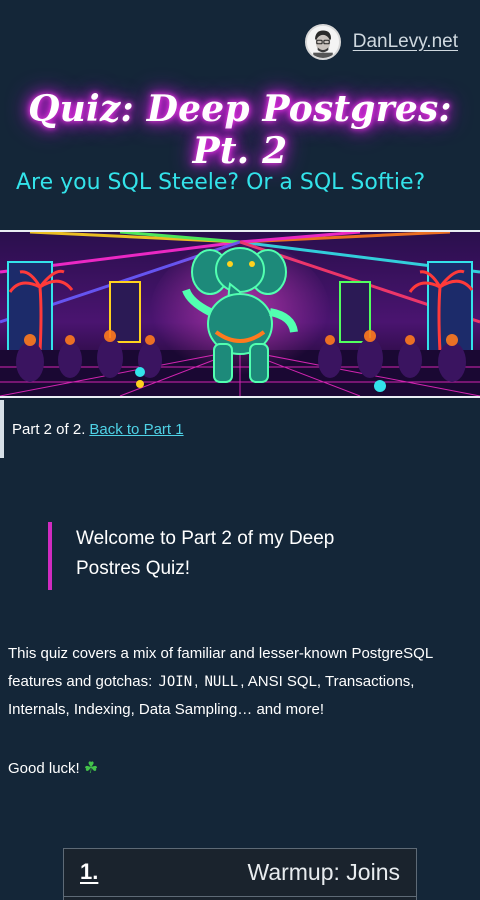 This screenshot has height=900, width=480. What do you see at coordinates (240, 130) in the screenshot?
I see `page-title: Quiz: Deep Postgres: Pt. 2` at bounding box center [240, 130].